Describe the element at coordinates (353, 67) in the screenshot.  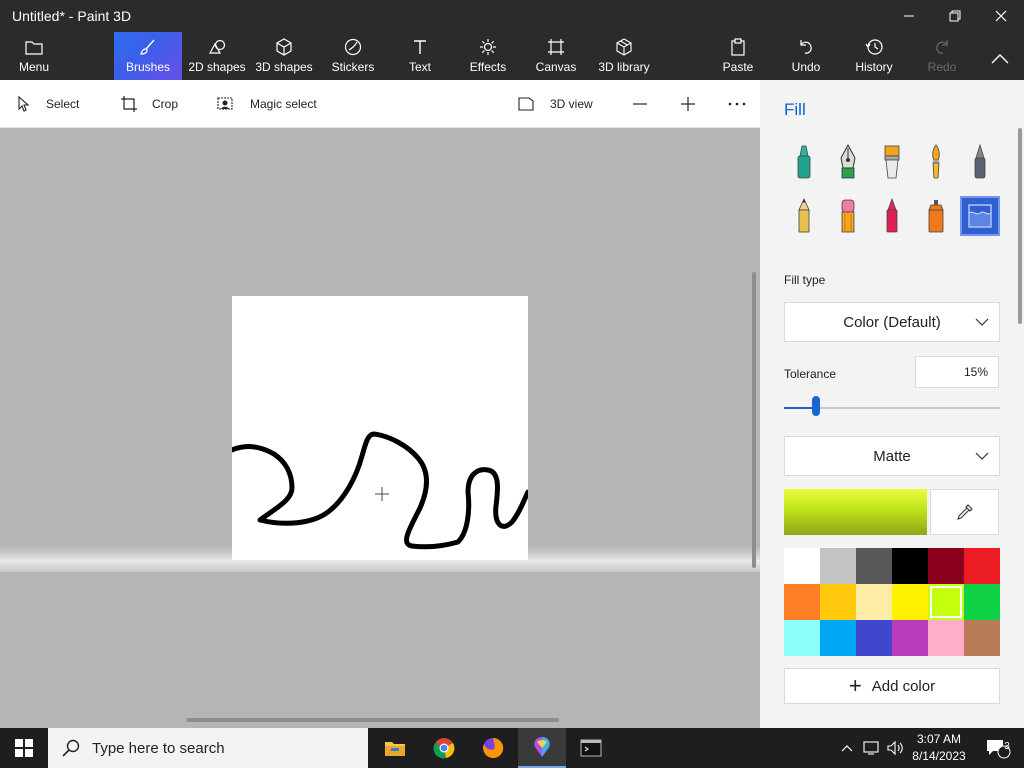
I see `tab-stickers-label: Stickers` at that location.